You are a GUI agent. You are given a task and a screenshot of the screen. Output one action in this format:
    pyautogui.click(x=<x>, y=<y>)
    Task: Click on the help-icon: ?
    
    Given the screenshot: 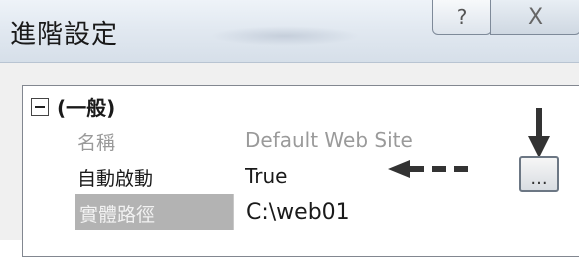 What is the action you would take?
    pyautogui.click(x=462, y=17)
    